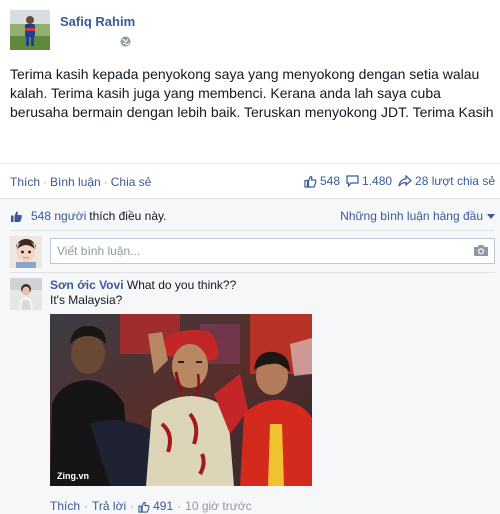  I want to click on current-user-avatar, so click(26, 252).